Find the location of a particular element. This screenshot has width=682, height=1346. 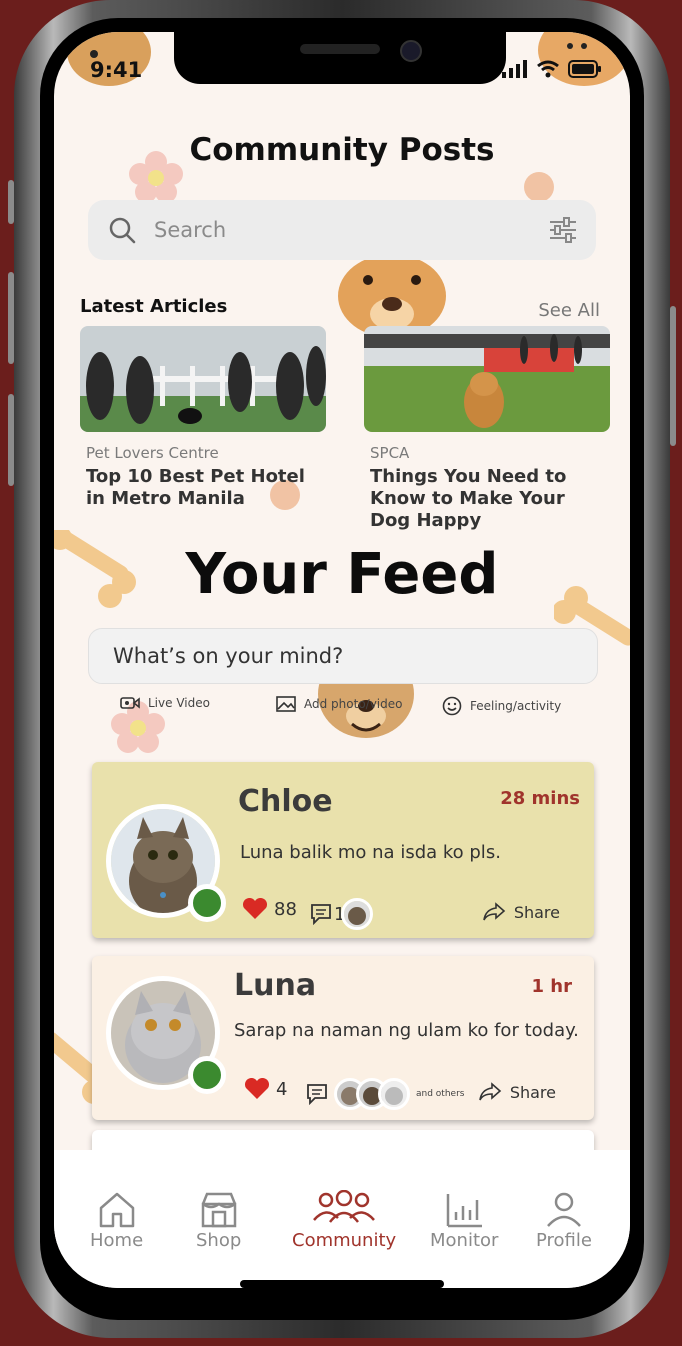

like-button: 4 is located at coordinates (265, 1089).